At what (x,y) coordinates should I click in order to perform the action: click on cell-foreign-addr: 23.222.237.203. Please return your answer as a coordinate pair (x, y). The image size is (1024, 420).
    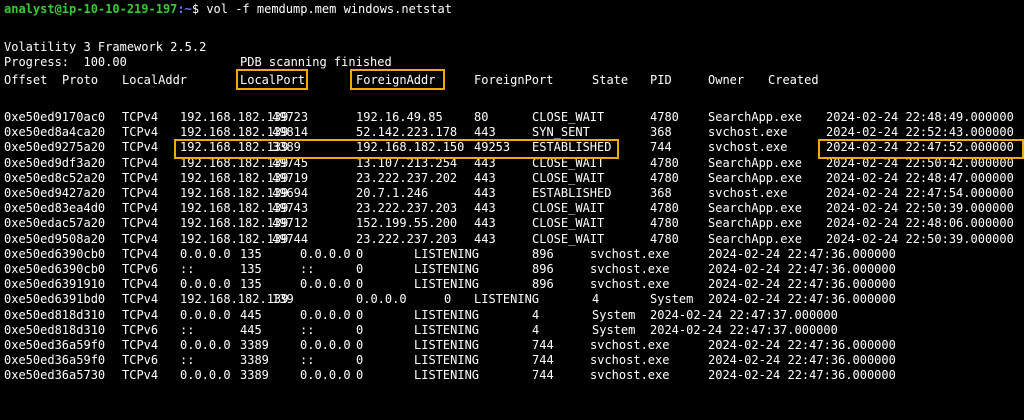
    Looking at the image, I should click on (407, 208).